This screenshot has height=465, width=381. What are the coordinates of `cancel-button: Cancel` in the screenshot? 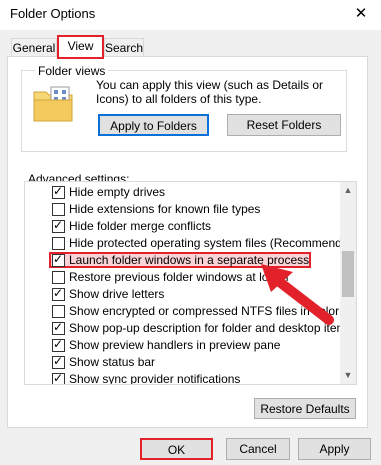 It's located at (258, 449).